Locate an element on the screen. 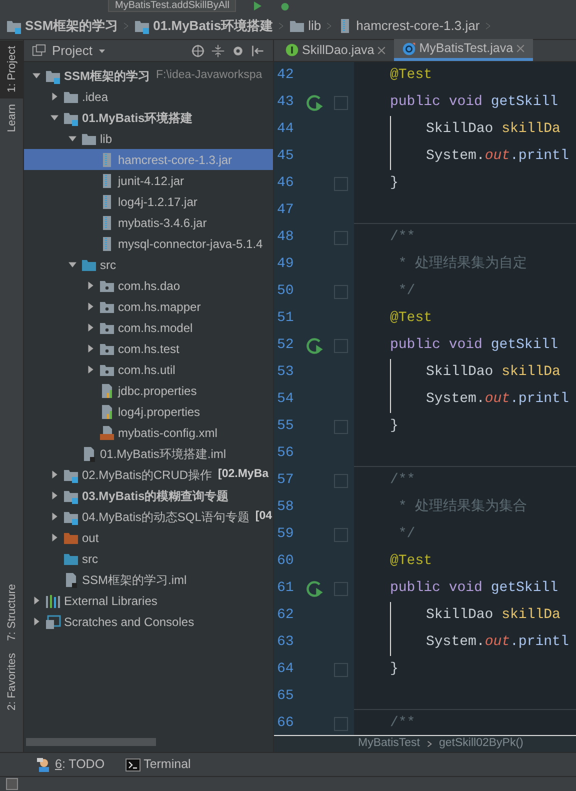 This screenshot has height=791, width=576. tree-item: mybatis-3.4.6.jar is located at coordinates (148, 222).